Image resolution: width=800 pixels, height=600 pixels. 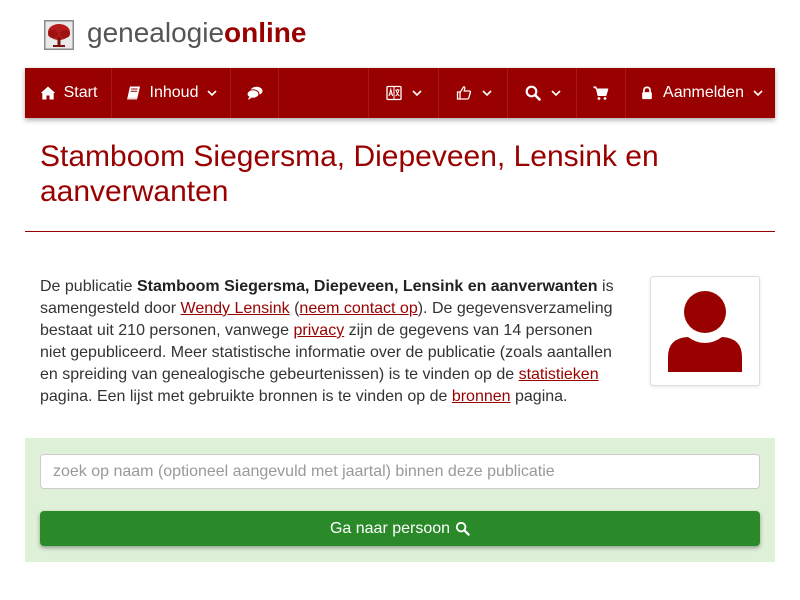 I want to click on sources-link: bronnen, so click(x=481, y=396).